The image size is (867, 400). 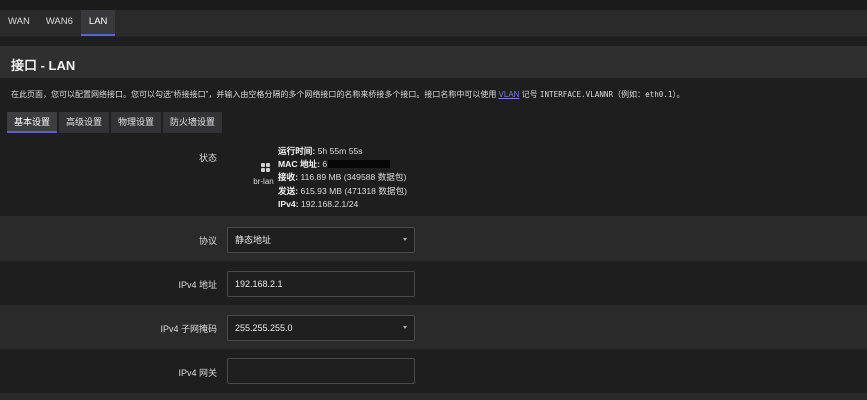 What do you see at coordinates (259, 284) in the screenshot?
I see `ipv4-address-value: 192.168.2.1` at bounding box center [259, 284].